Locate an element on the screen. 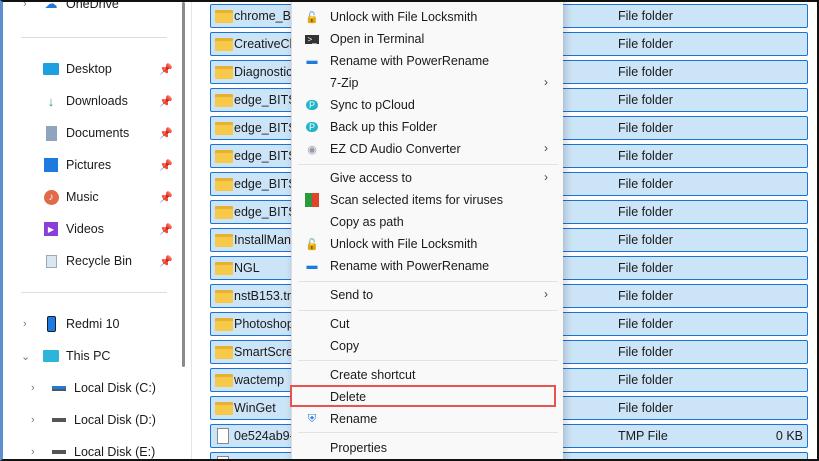  sidebar-scrollbar is located at coordinates (183, 184).